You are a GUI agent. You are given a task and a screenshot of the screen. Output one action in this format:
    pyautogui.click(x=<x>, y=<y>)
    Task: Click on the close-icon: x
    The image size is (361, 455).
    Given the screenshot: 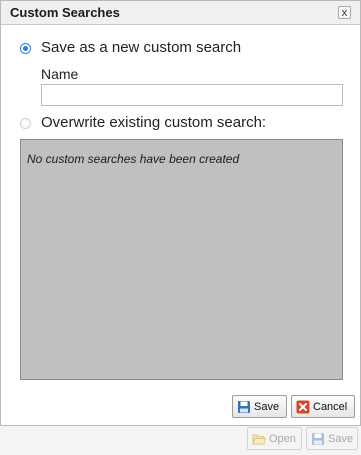 What is the action you would take?
    pyautogui.click(x=344, y=13)
    